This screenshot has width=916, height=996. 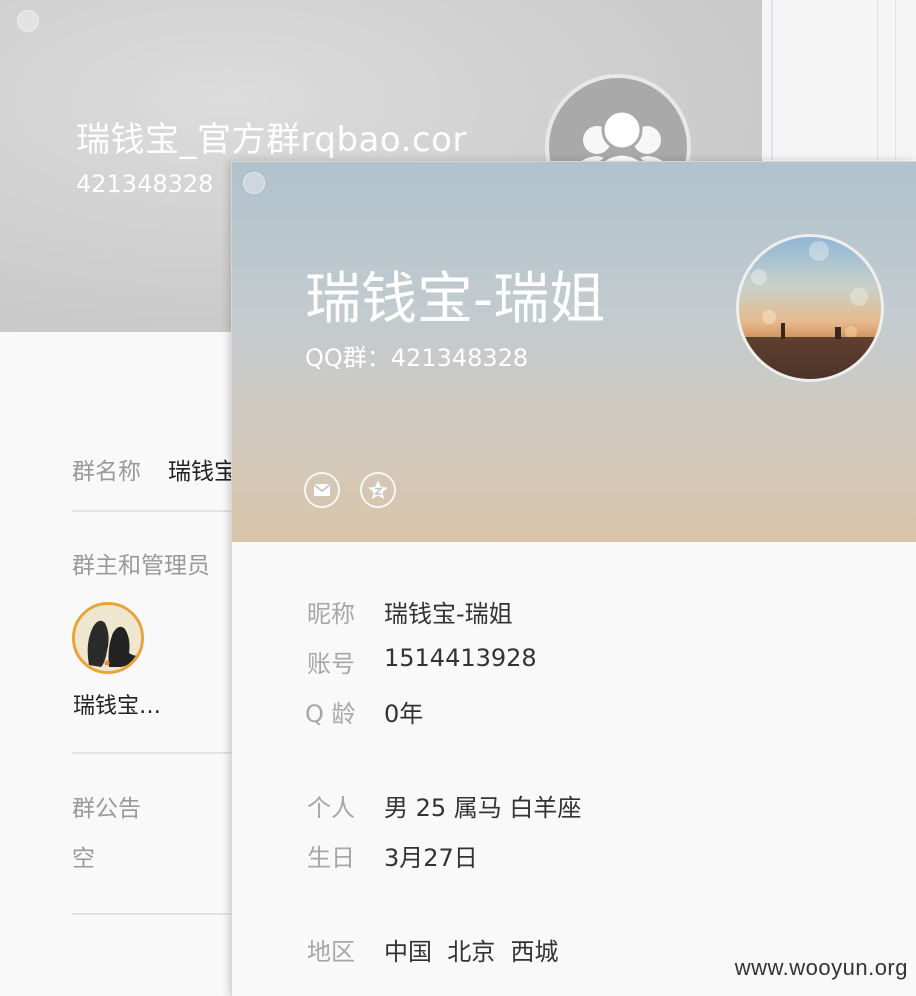 I want to click on qage-value: 0年, so click(x=404, y=714).